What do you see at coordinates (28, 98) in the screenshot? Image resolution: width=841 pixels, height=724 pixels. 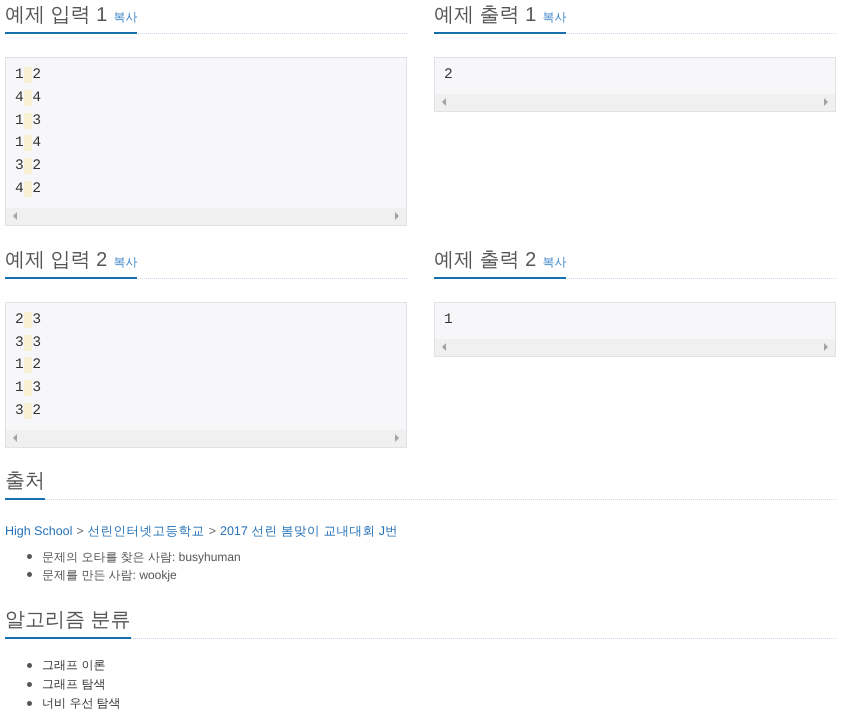 I see `code-line: 4 4` at bounding box center [28, 98].